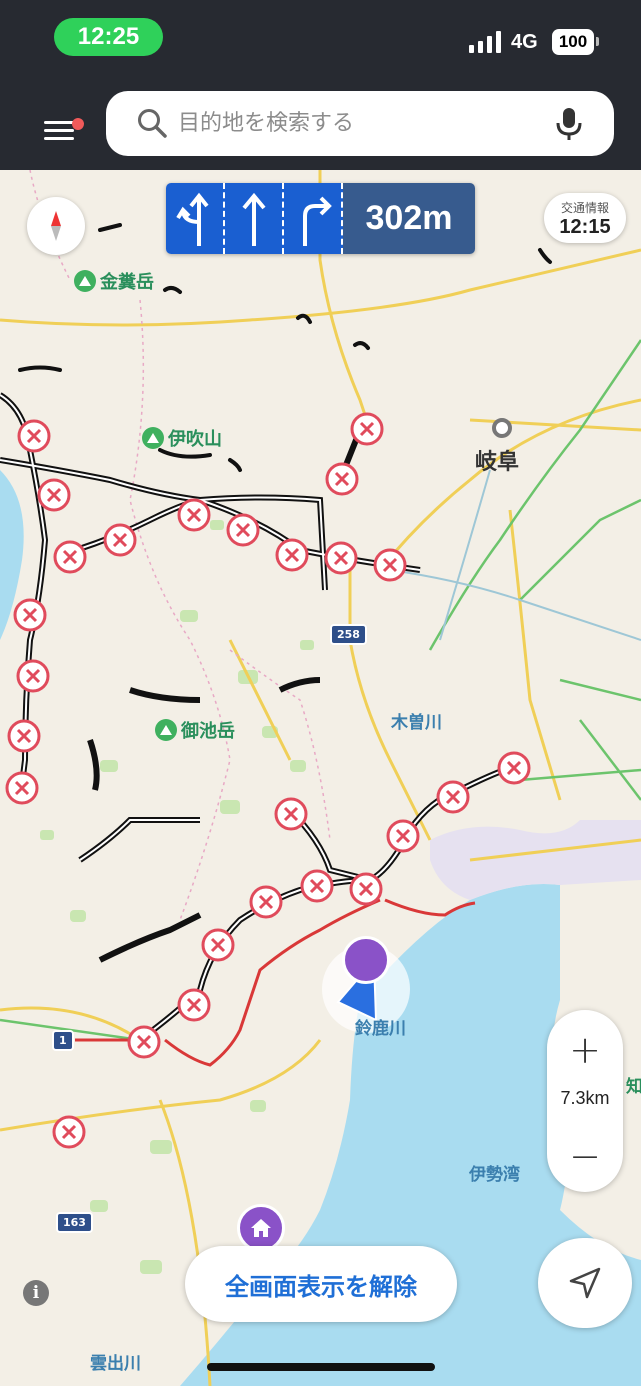 This screenshot has width=641, height=1386. What do you see at coordinates (597, 41) in the screenshot?
I see `battery-tip` at bounding box center [597, 41].